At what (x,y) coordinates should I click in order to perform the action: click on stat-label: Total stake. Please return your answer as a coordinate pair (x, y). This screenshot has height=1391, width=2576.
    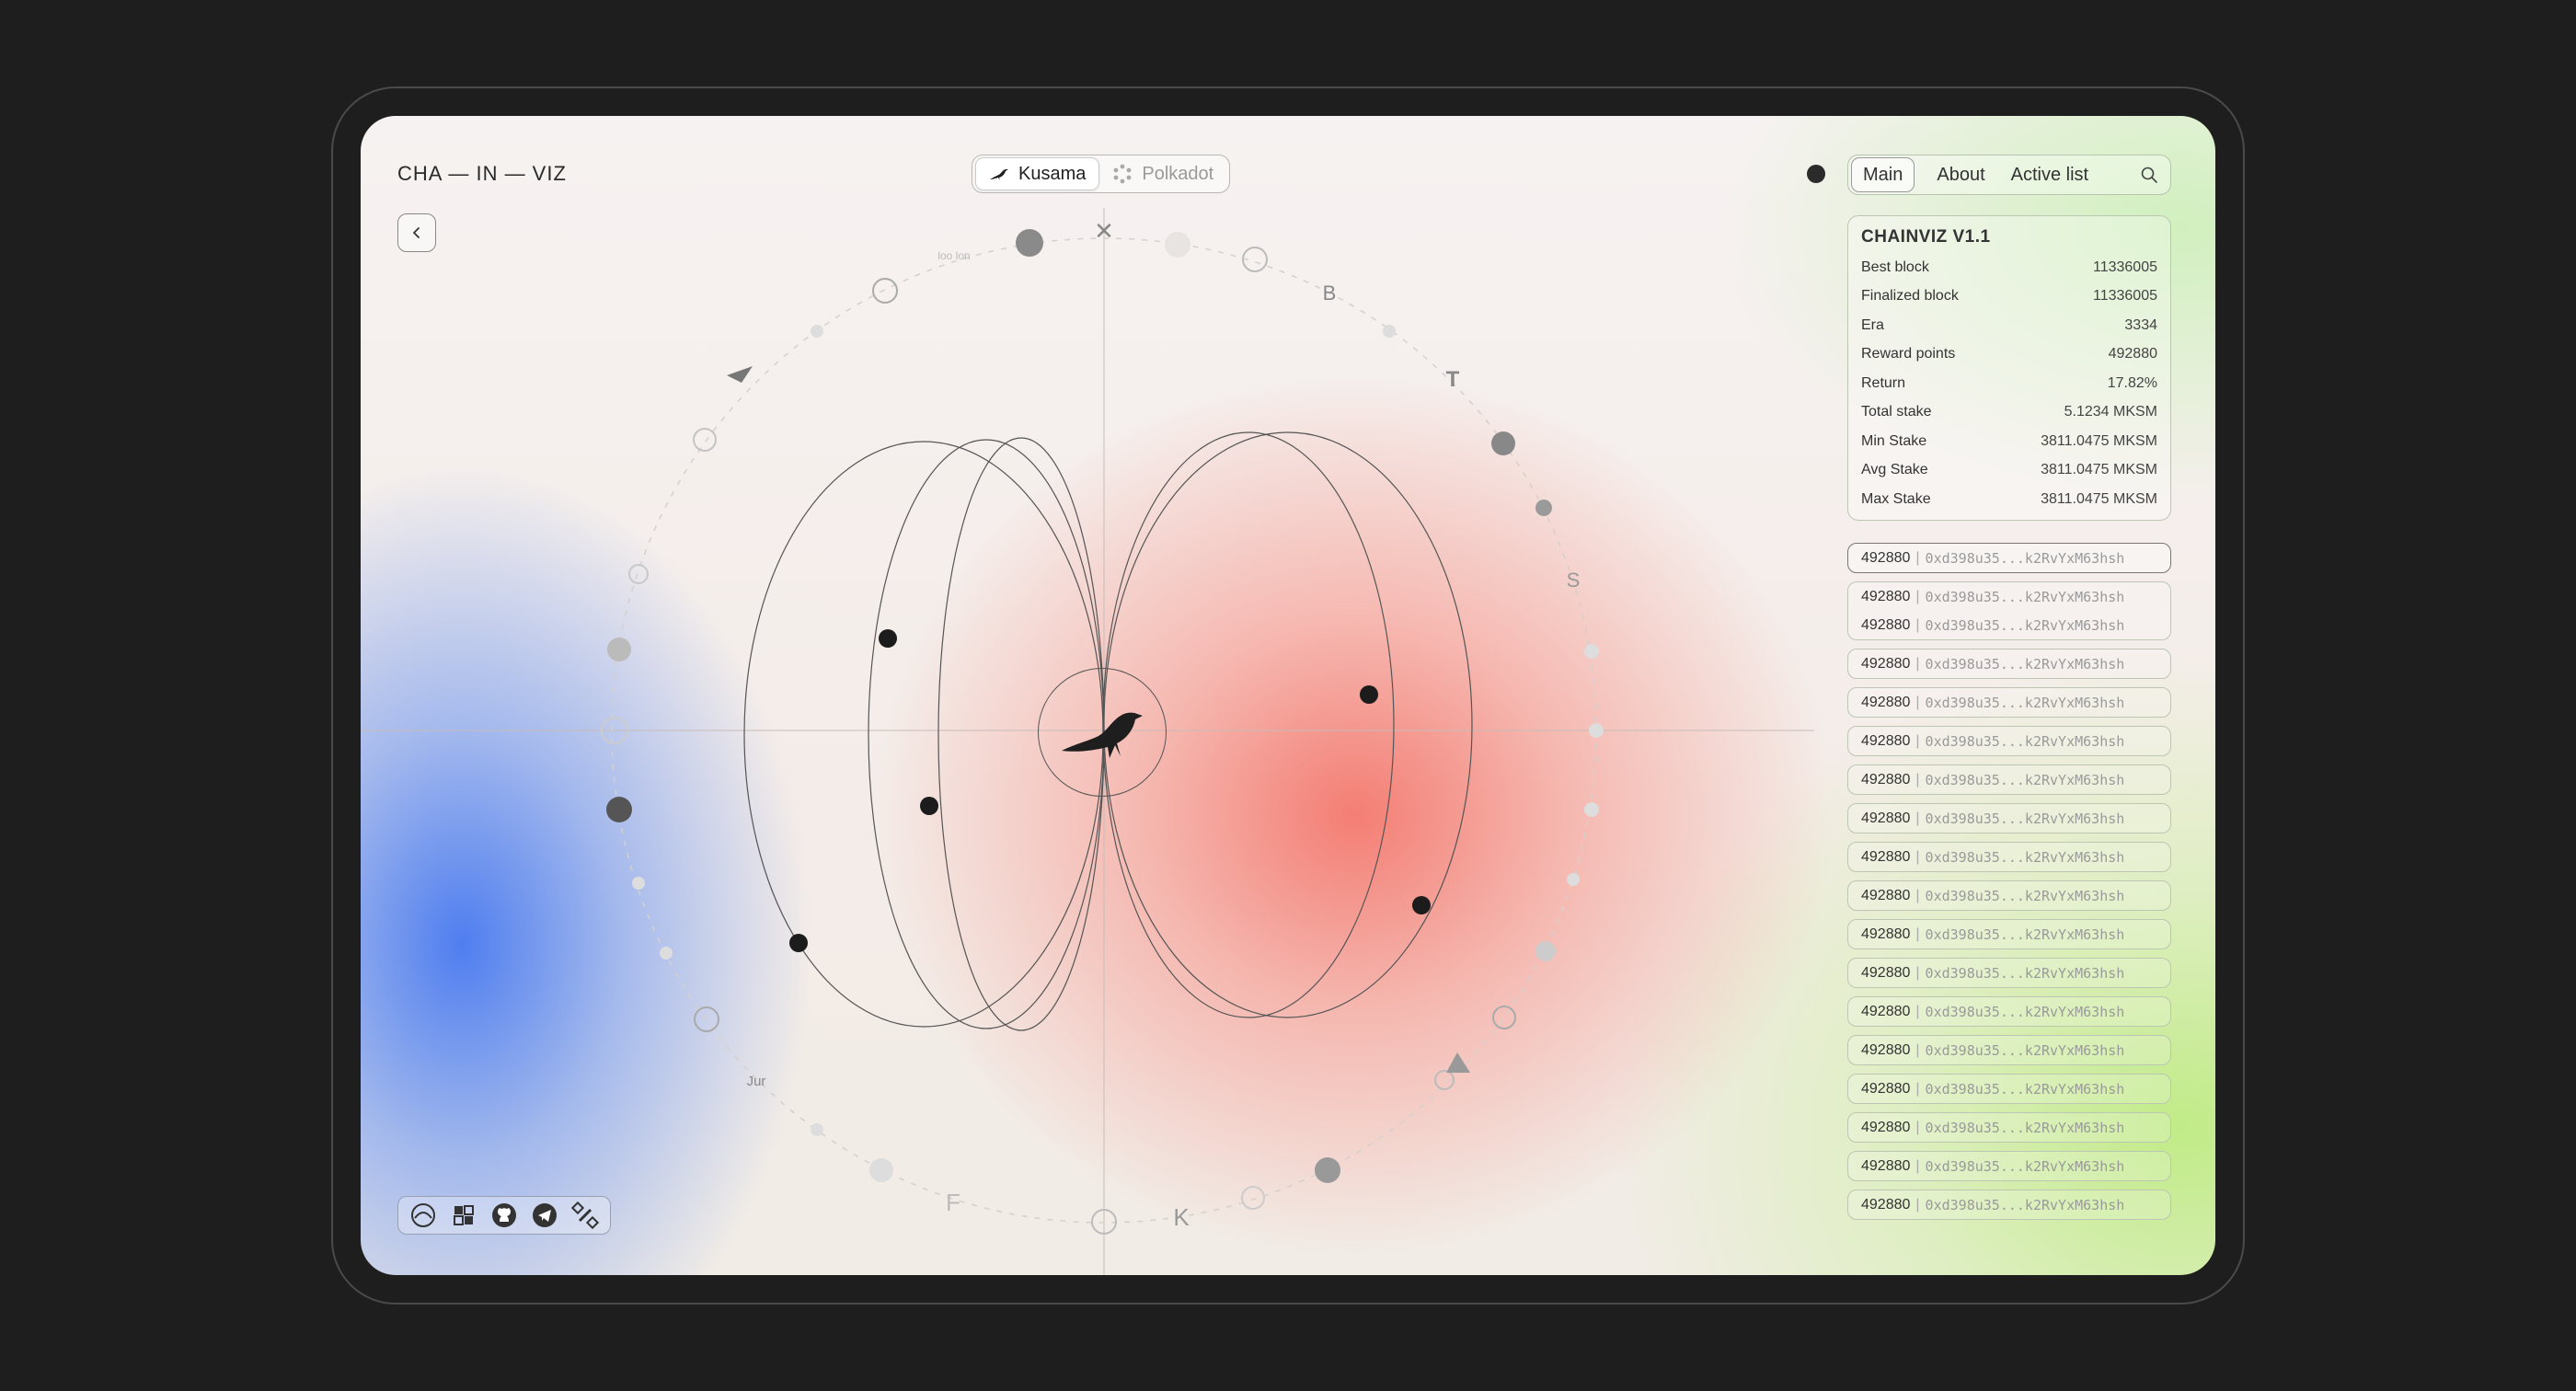
    Looking at the image, I should click on (1896, 412).